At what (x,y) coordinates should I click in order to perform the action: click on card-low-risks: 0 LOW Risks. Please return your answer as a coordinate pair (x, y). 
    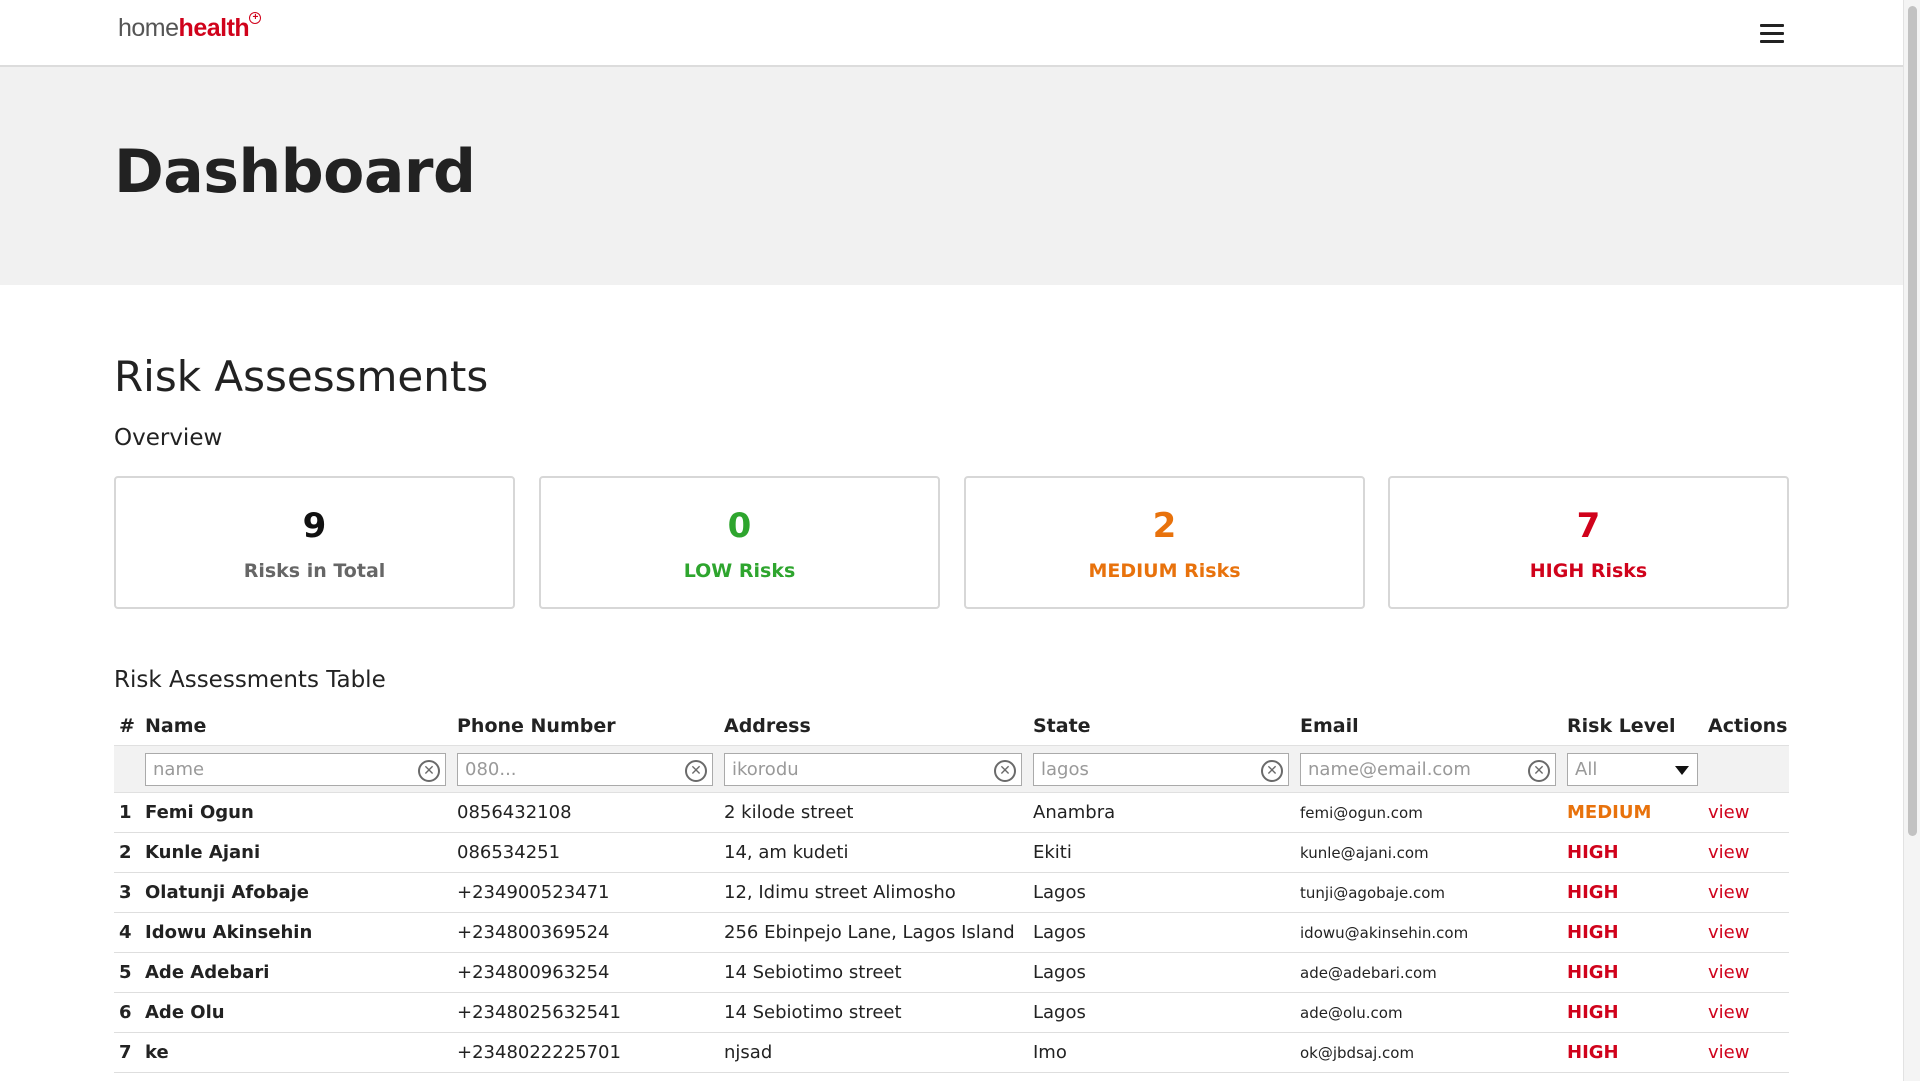
    Looking at the image, I should click on (739, 542).